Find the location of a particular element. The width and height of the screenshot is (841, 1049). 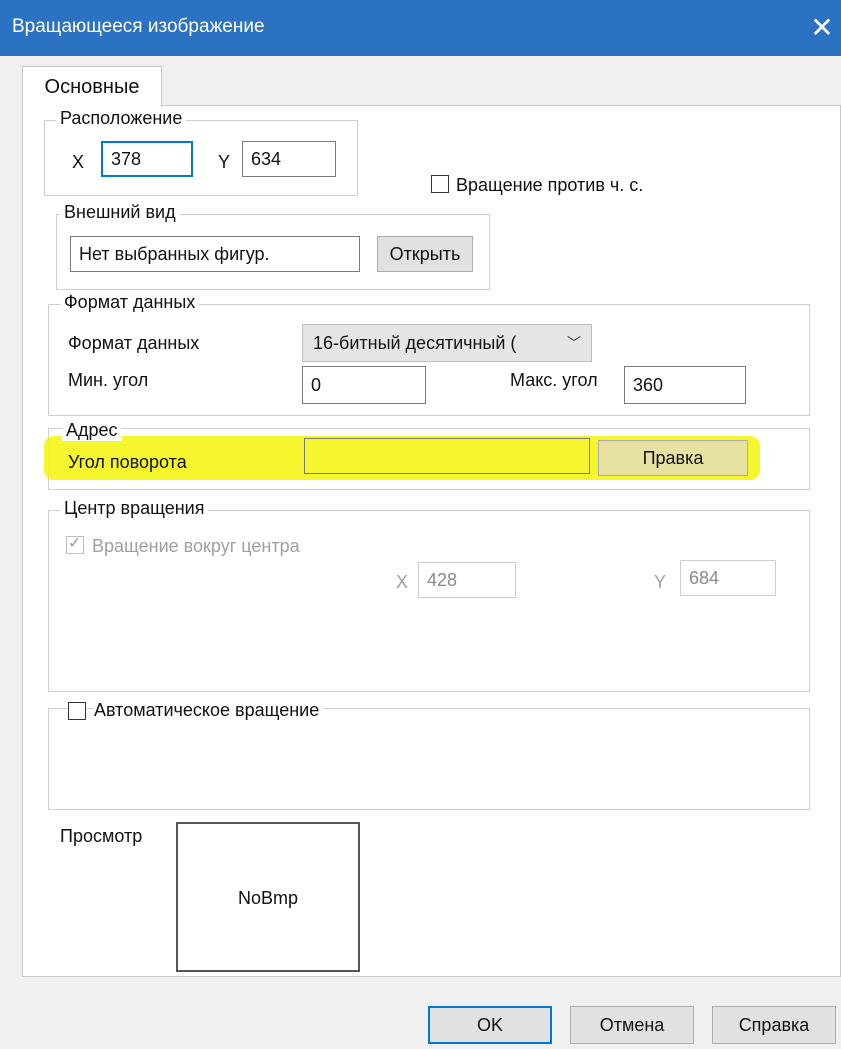

rotate-ccw-label: Вращение против ч. с. is located at coordinates (550, 185).